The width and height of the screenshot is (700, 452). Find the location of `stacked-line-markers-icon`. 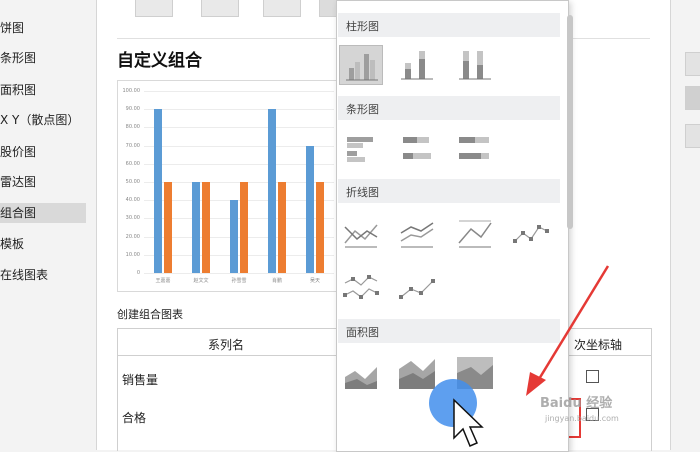

stacked-line-markers-icon is located at coordinates (360, 288).